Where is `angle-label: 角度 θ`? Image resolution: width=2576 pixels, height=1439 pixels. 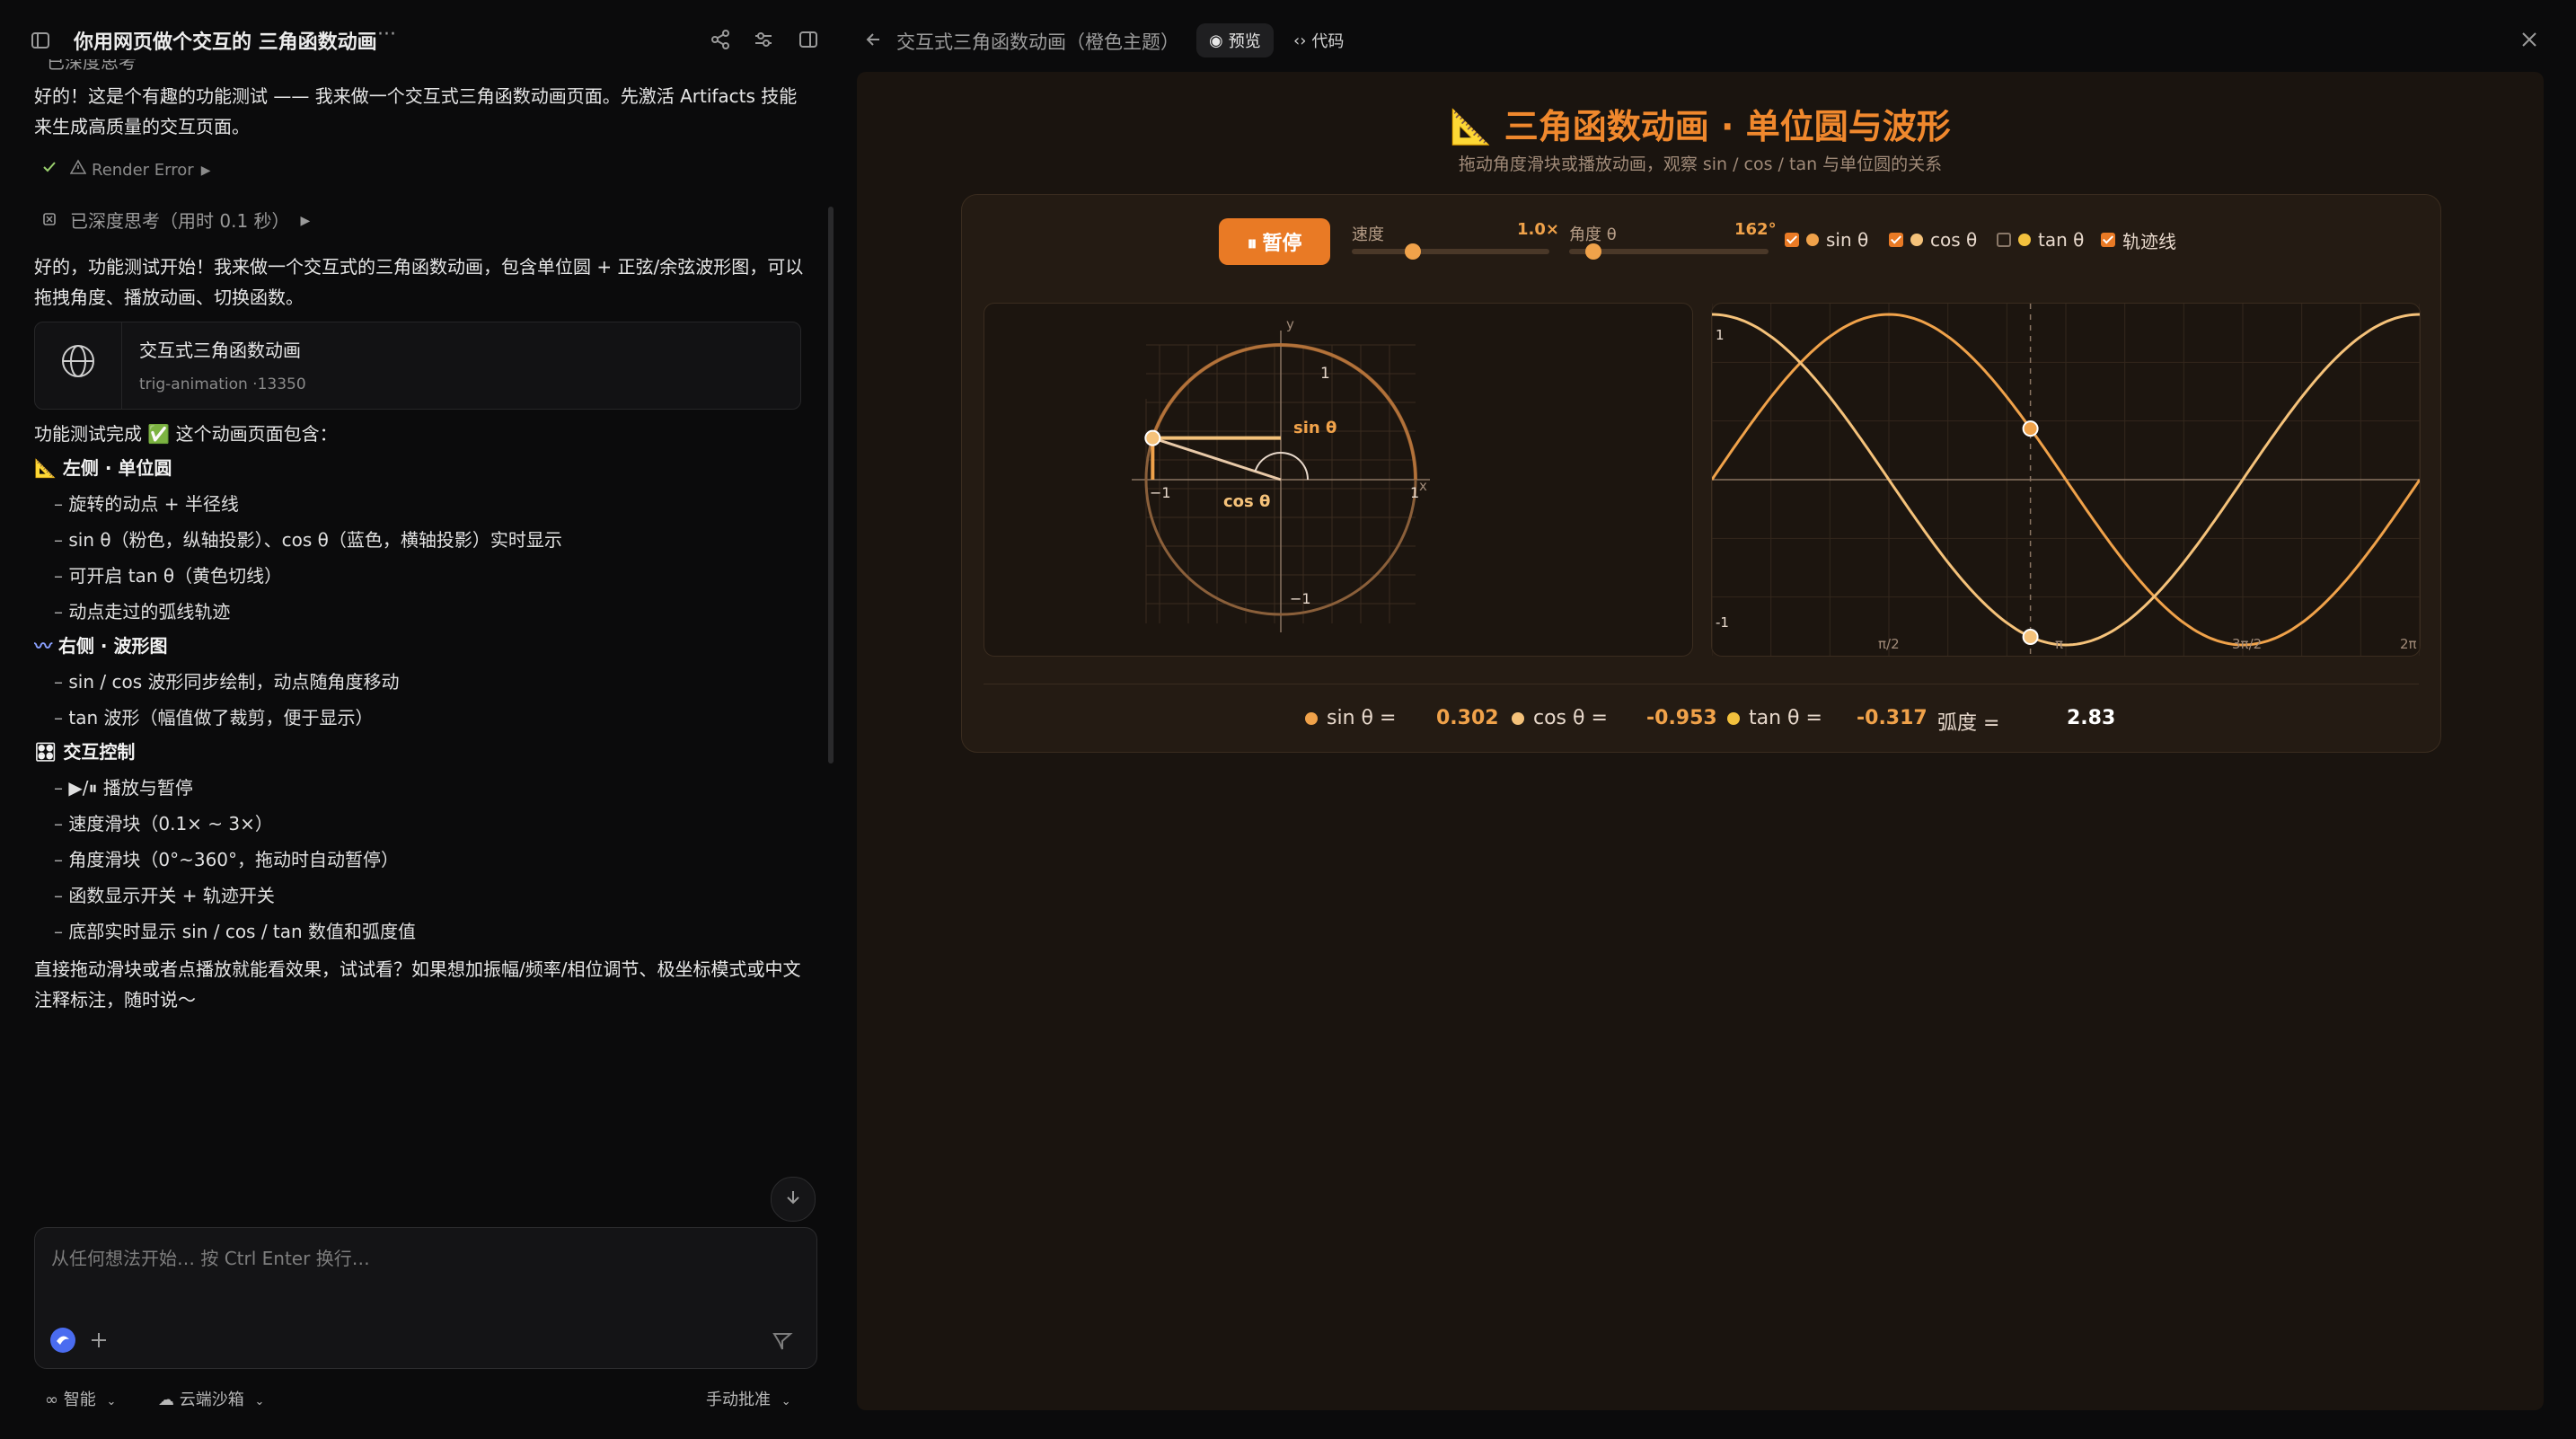 angle-label: 角度 θ is located at coordinates (1593, 234).